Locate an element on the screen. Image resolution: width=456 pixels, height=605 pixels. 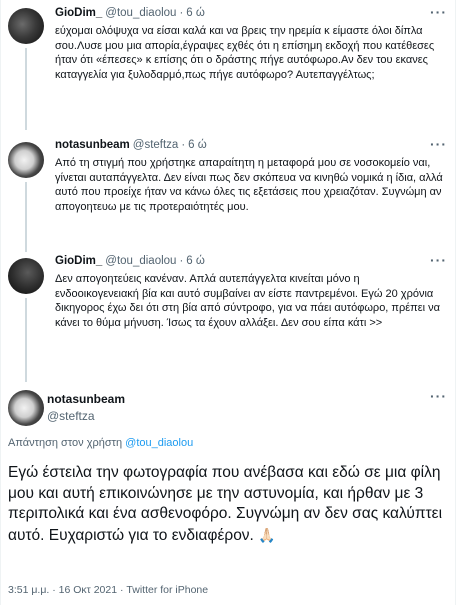
reply-prefix: Απάντηση στον χρήστη is located at coordinates (65, 443).